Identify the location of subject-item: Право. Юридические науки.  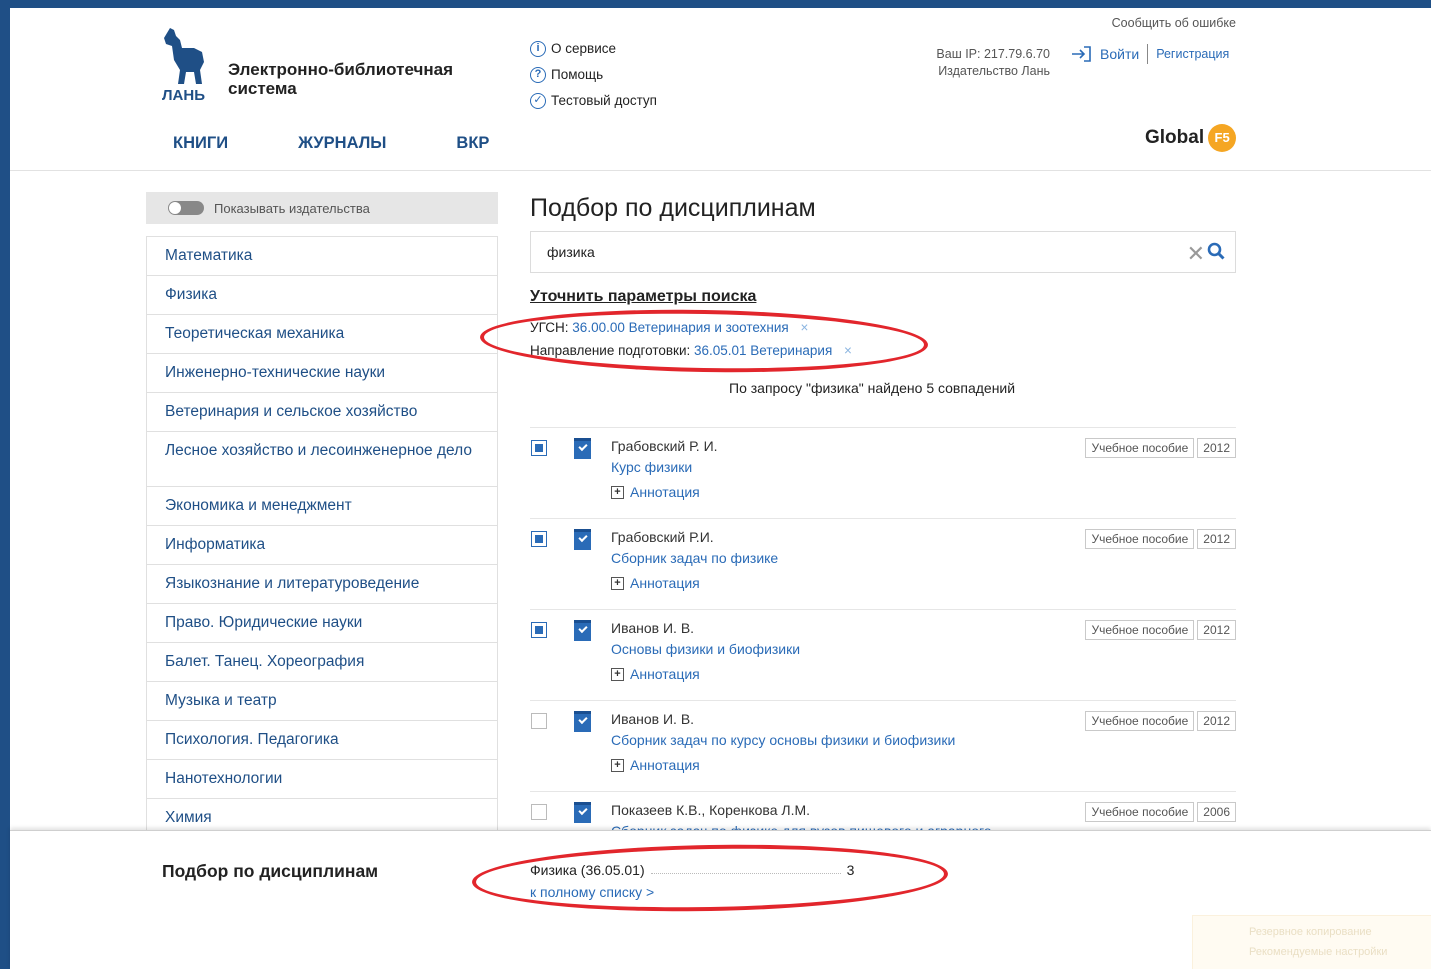
(322, 623).